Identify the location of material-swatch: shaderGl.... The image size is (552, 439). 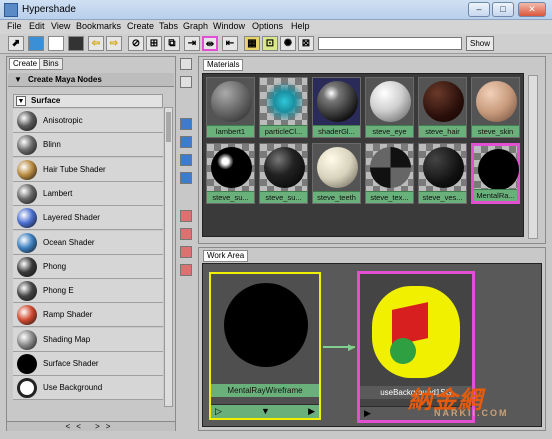
(336, 107).